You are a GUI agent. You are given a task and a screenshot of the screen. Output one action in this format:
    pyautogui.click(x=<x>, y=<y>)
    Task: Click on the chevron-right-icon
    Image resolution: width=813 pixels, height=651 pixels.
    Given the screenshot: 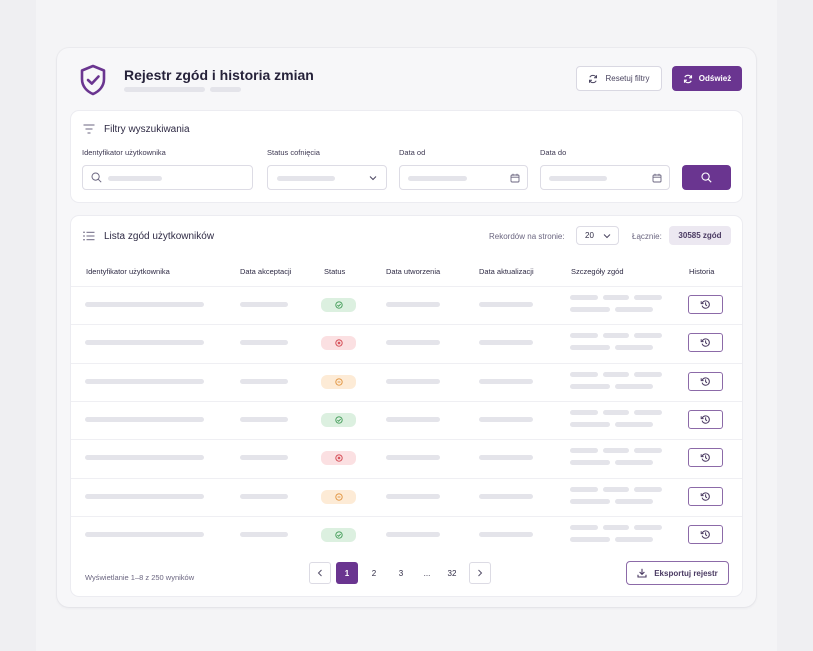 What is the action you would take?
    pyautogui.click(x=480, y=573)
    